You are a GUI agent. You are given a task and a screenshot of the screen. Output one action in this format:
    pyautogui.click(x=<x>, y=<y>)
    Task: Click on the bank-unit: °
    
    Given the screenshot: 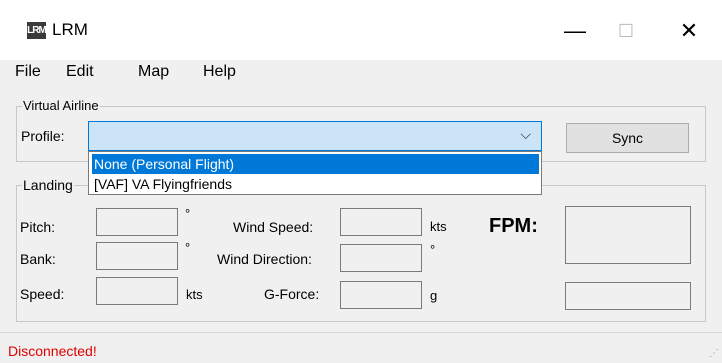 What is the action you would take?
    pyautogui.click(x=188, y=247)
    